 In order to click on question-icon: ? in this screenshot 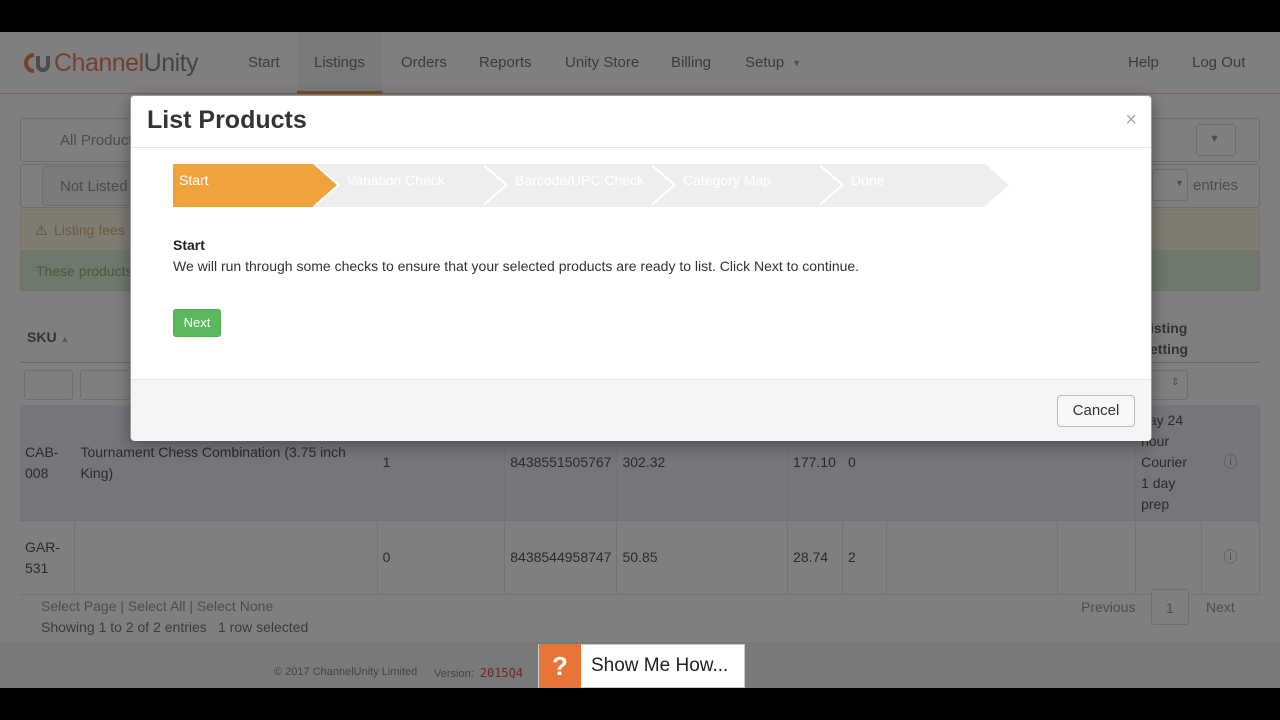, I will do `click(560, 666)`.